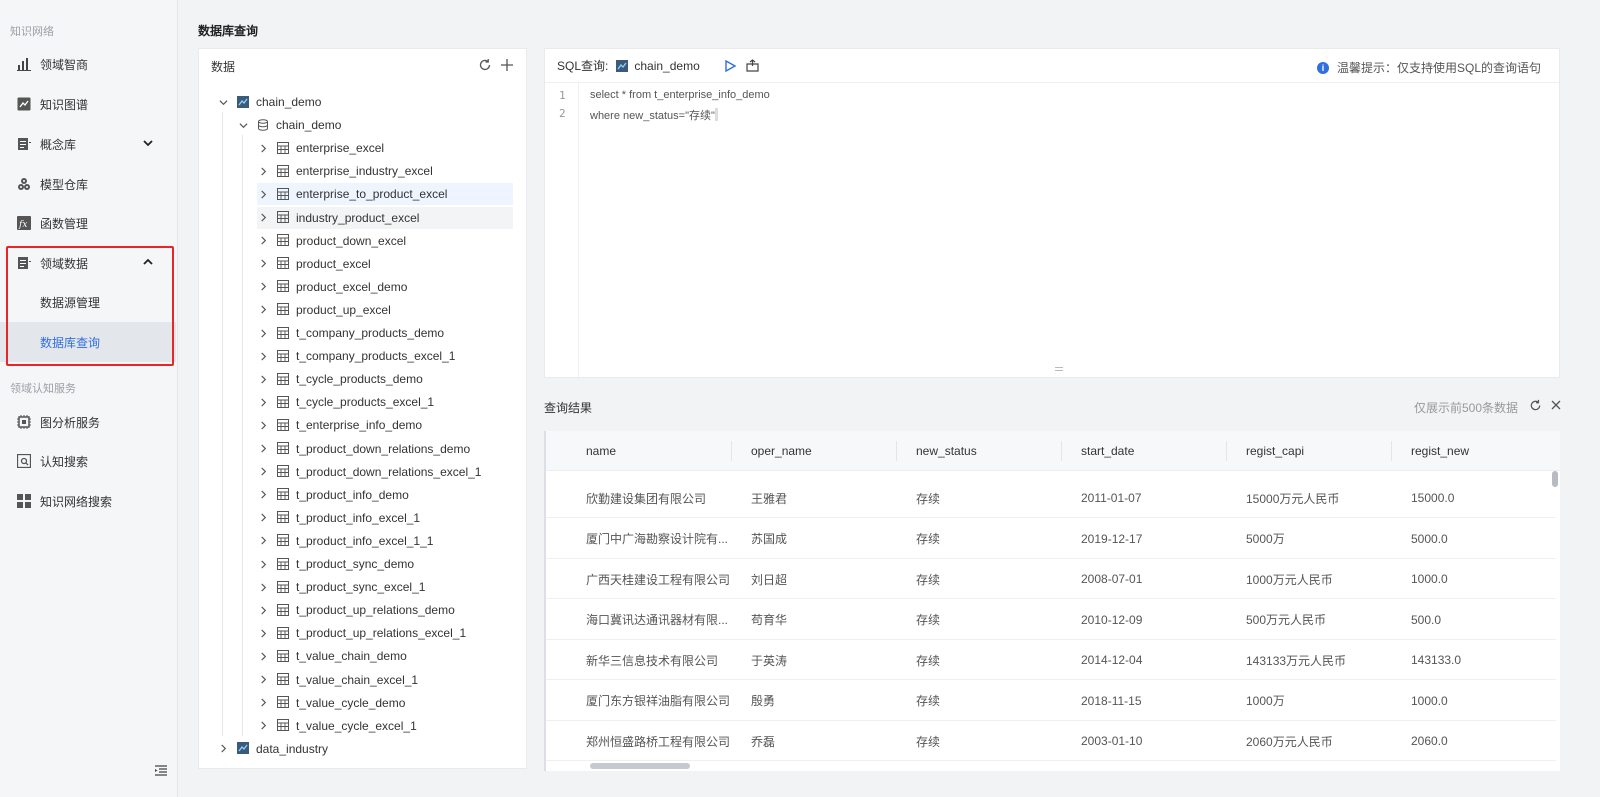 This screenshot has height=797, width=1600. I want to click on sql-code-line: where new_status="存续", so click(654, 115).